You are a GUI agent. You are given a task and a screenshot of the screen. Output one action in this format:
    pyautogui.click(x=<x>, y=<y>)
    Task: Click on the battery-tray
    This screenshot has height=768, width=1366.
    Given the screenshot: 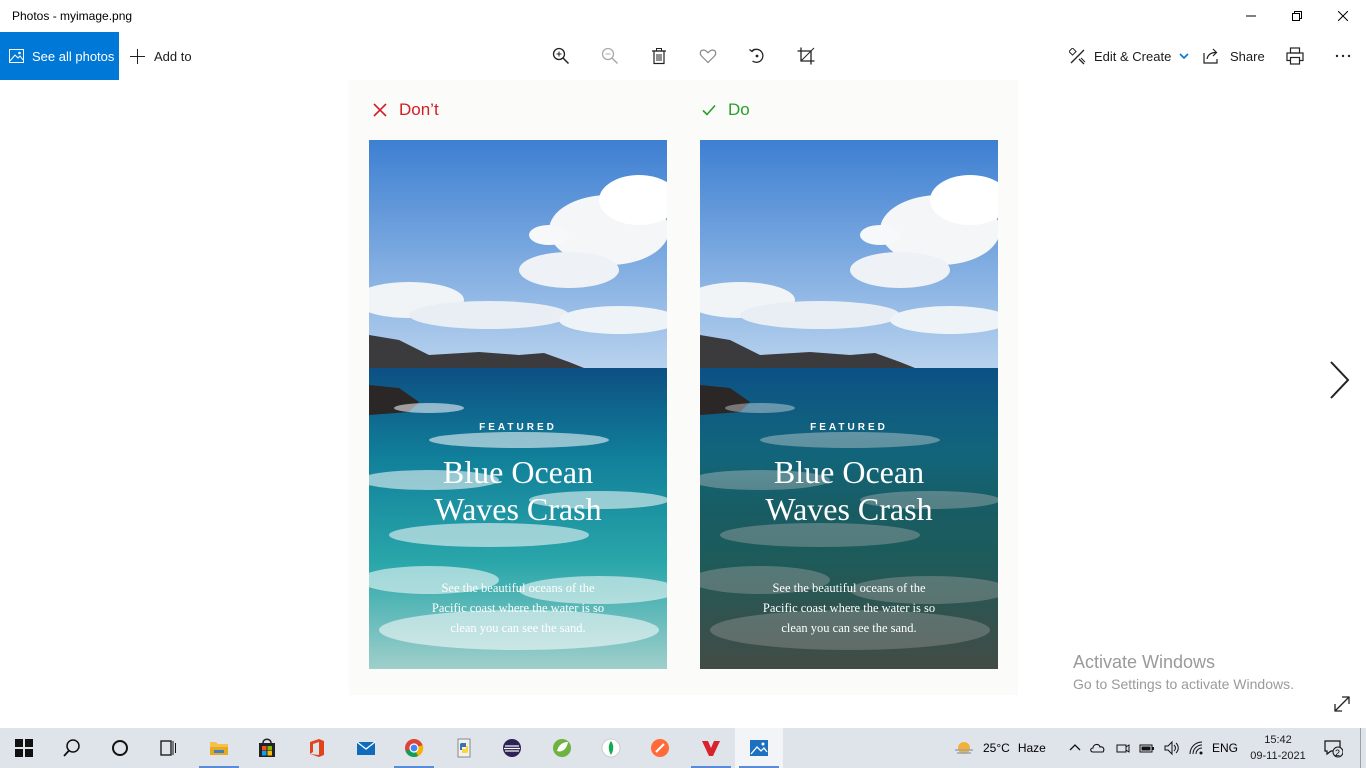 What is the action you would take?
    pyautogui.click(x=1147, y=748)
    